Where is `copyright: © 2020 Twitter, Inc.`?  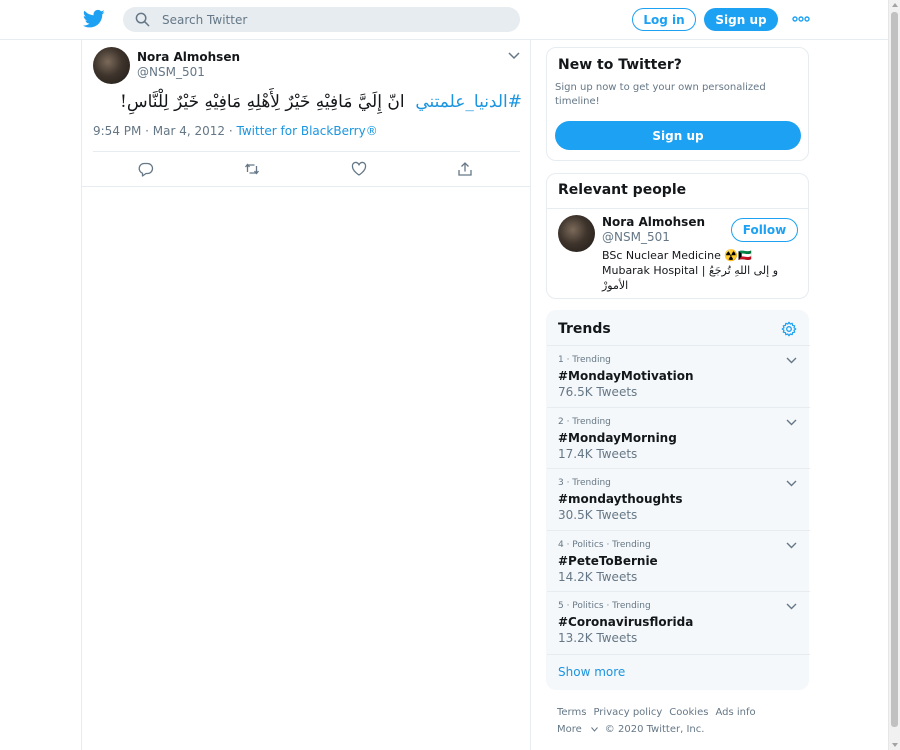
copyright: © 2020 Twitter, Inc. is located at coordinates (654, 729).